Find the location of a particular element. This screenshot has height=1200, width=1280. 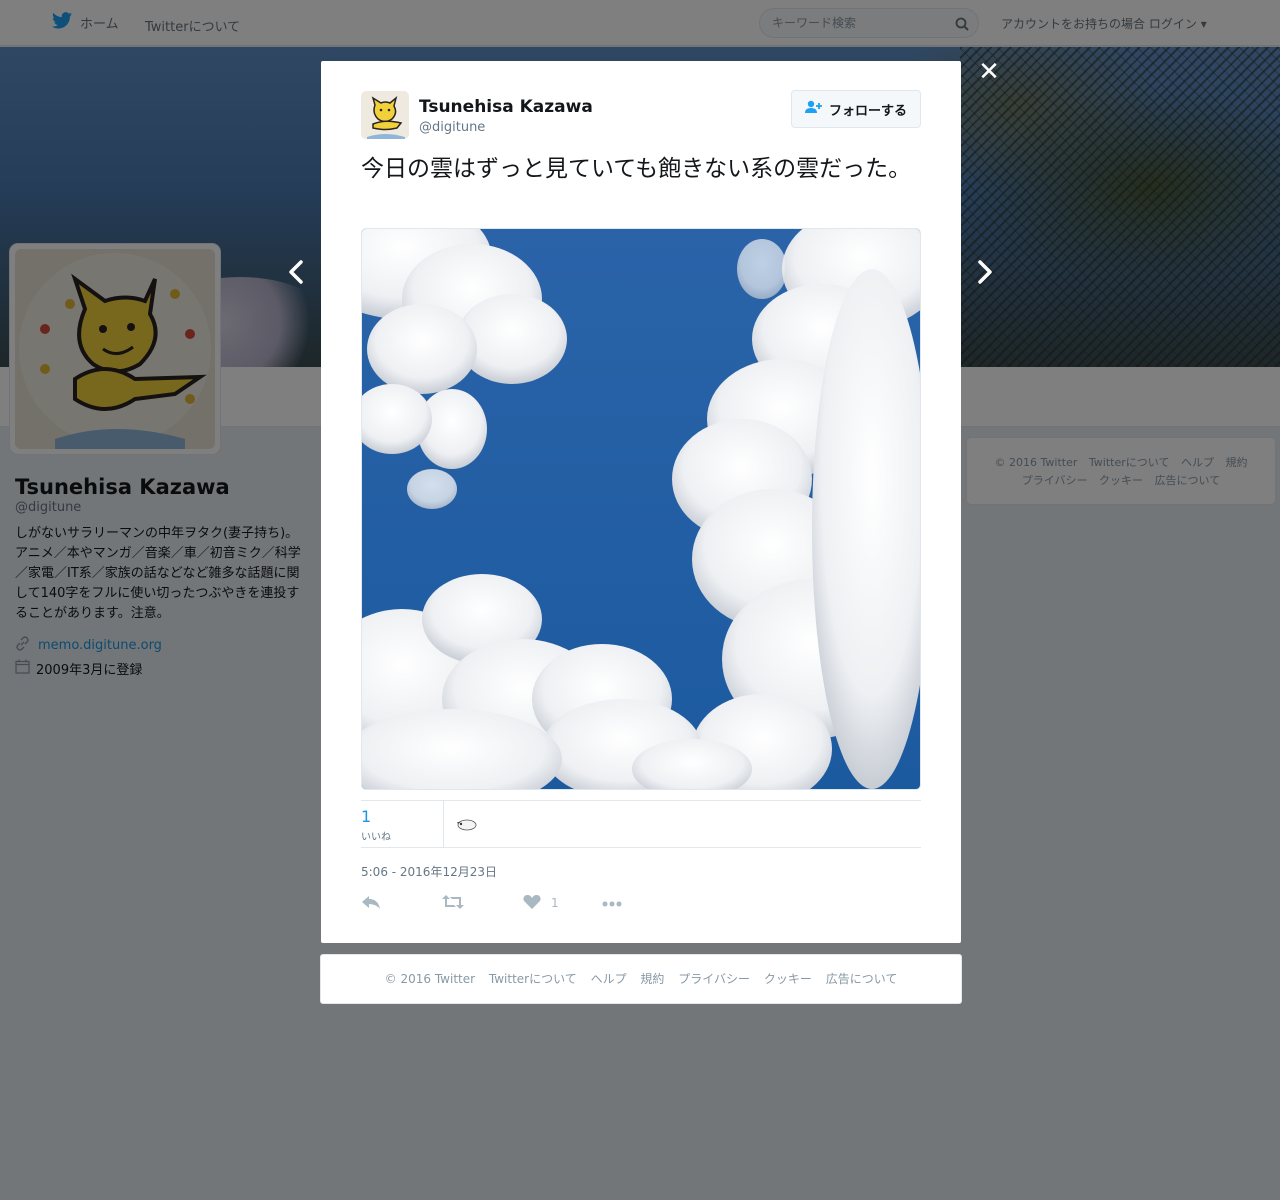

modal-footer-copyright: © 2016 Twitter is located at coordinates (430, 979).